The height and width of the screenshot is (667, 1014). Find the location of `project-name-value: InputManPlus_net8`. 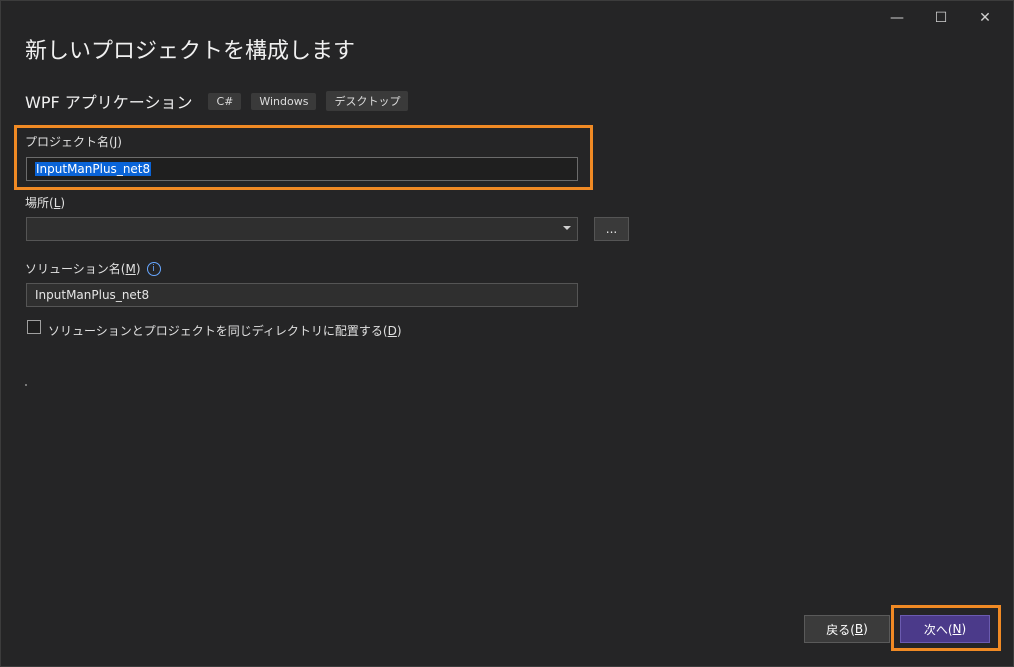

project-name-value: InputManPlus_net8 is located at coordinates (93, 169).